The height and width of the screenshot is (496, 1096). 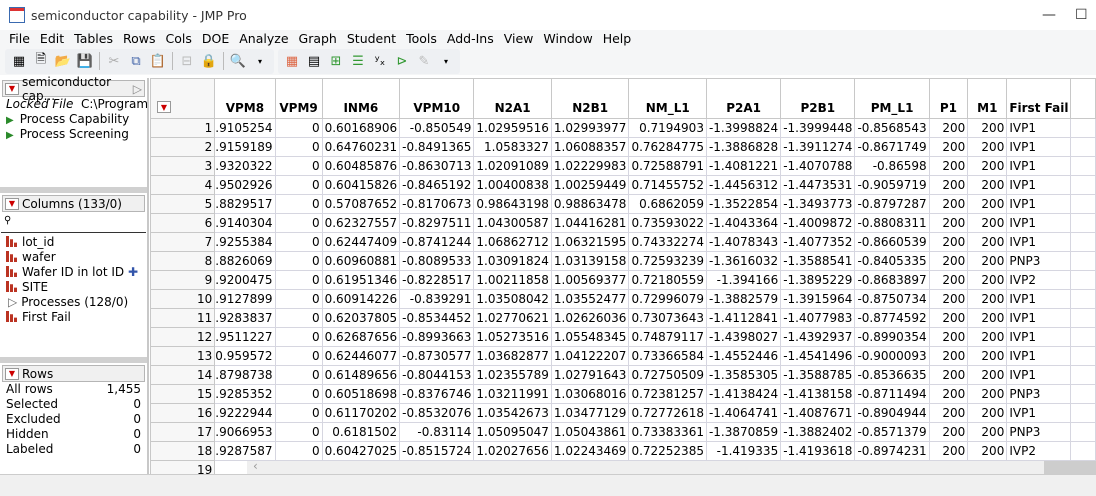 I want to click on column-item: wafer, so click(x=73, y=257).